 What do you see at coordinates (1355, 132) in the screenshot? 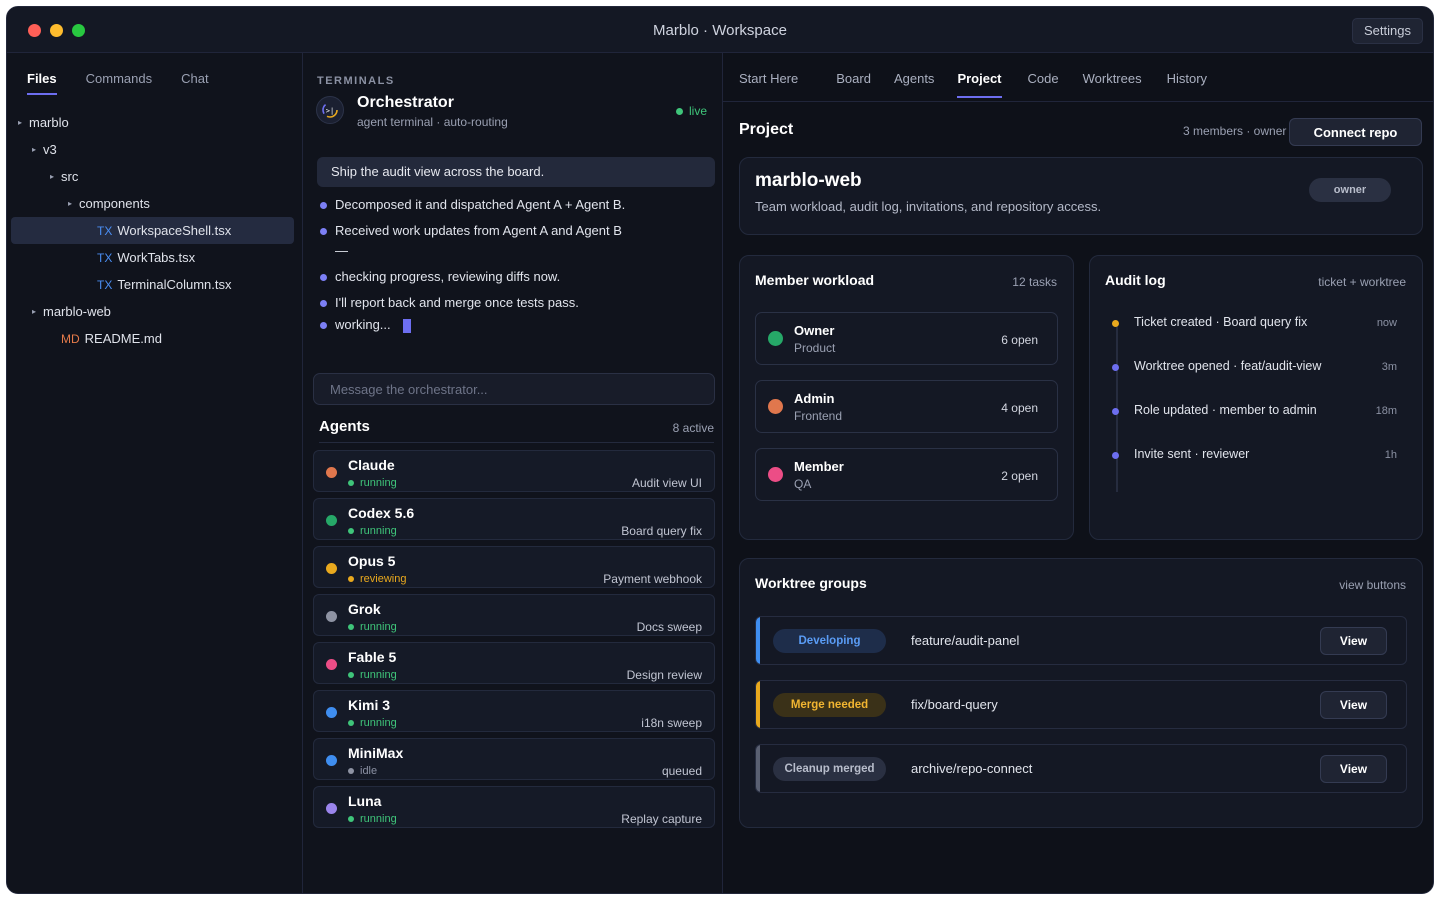
I see `connect-repo-button: Connect repo` at bounding box center [1355, 132].